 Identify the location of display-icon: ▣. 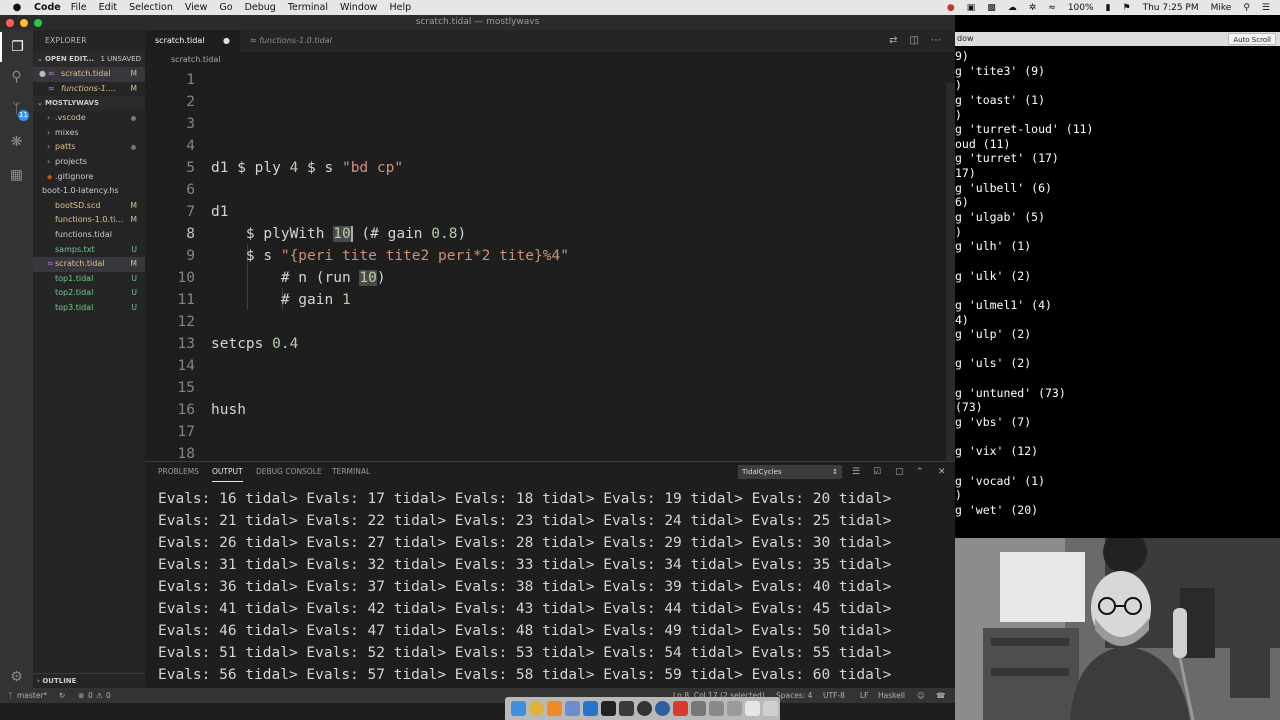
(971, 8).